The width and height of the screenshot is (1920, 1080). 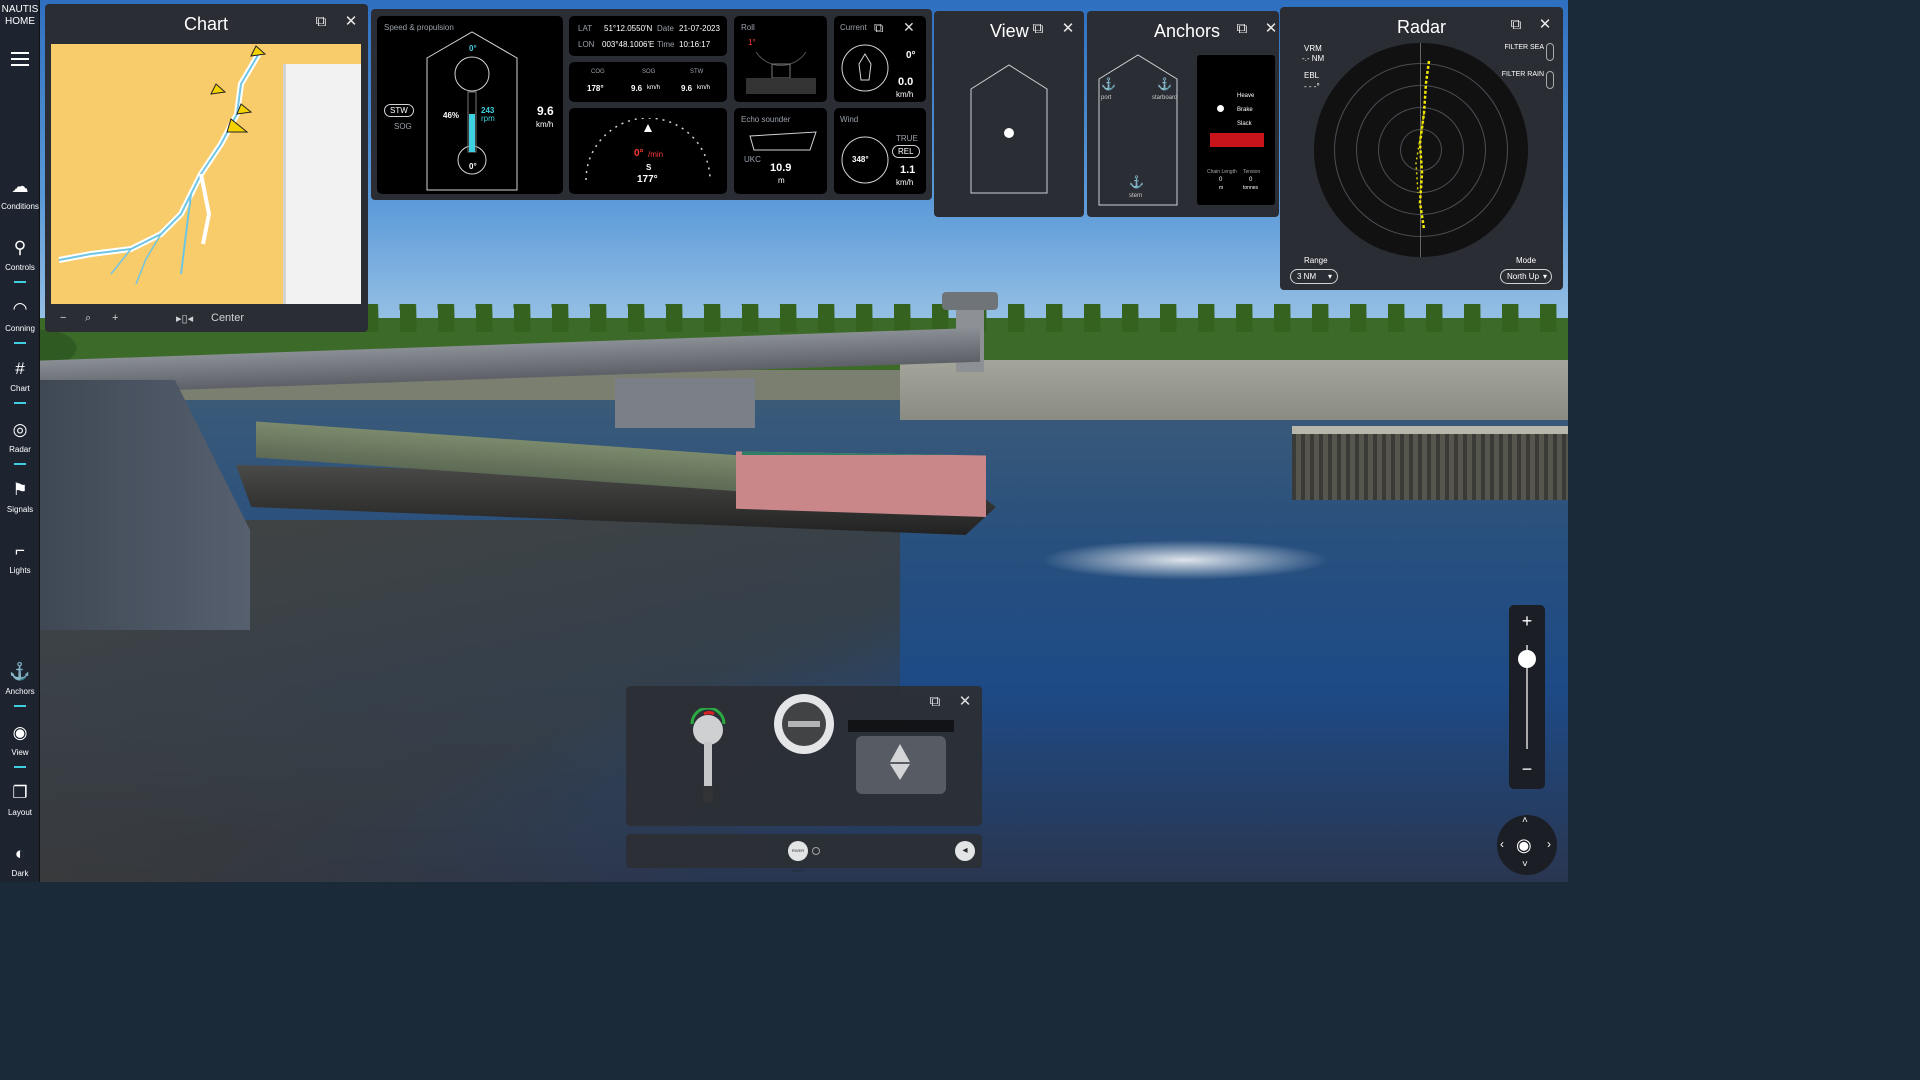 What do you see at coordinates (20, 853) in the screenshot?
I see `contrast-icon: ◐` at bounding box center [20, 853].